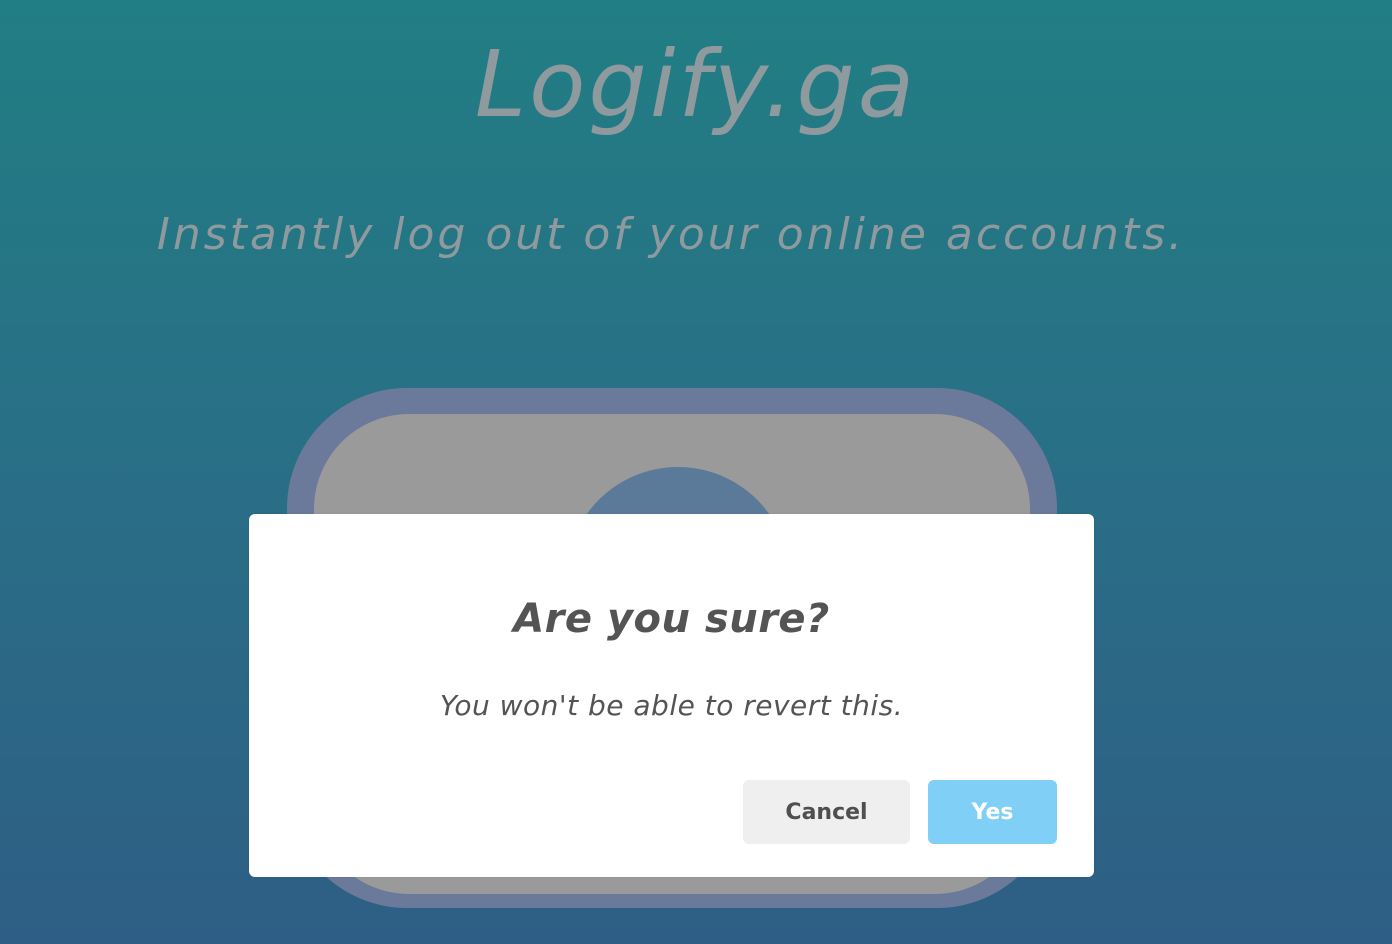 The height and width of the screenshot is (944, 1392). What do you see at coordinates (671, 705) in the screenshot?
I see `dialog-message: You won't be able to revert this.` at bounding box center [671, 705].